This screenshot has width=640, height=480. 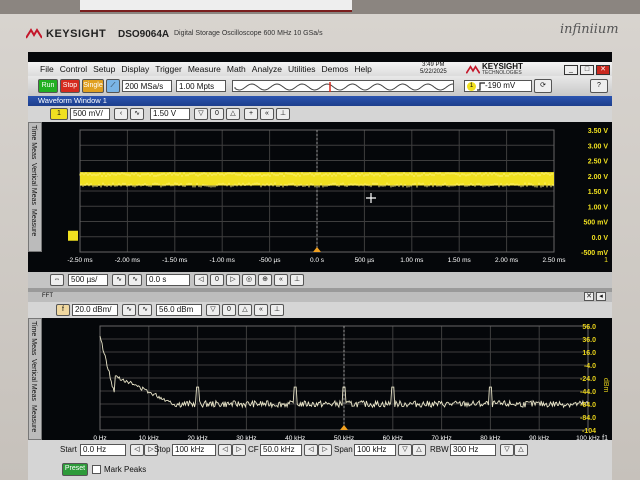 What do you see at coordinates (590, 366) in the screenshot?
I see `fft-y-tick-label: -4.0` at bounding box center [590, 366].